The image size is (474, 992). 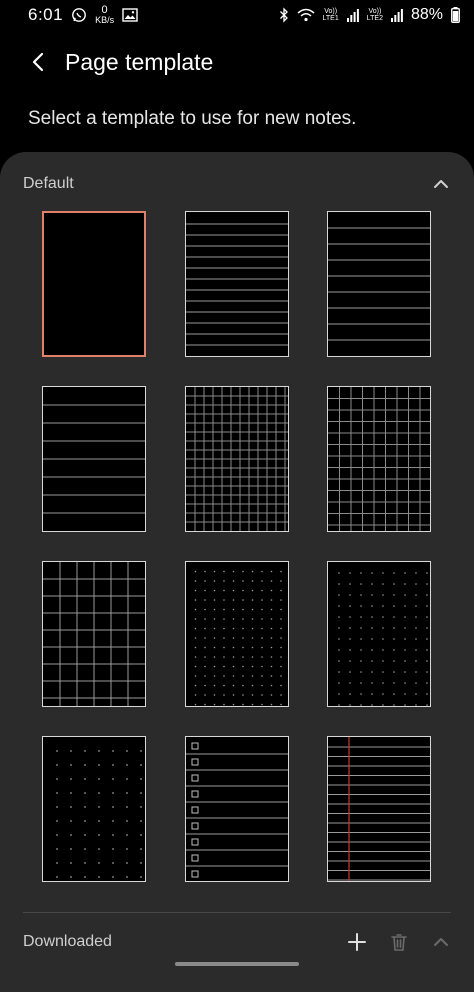 What do you see at coordinates (238, 184) in the screenshot?
I see `default-section-header: Default` at bounding box center [238, 184].